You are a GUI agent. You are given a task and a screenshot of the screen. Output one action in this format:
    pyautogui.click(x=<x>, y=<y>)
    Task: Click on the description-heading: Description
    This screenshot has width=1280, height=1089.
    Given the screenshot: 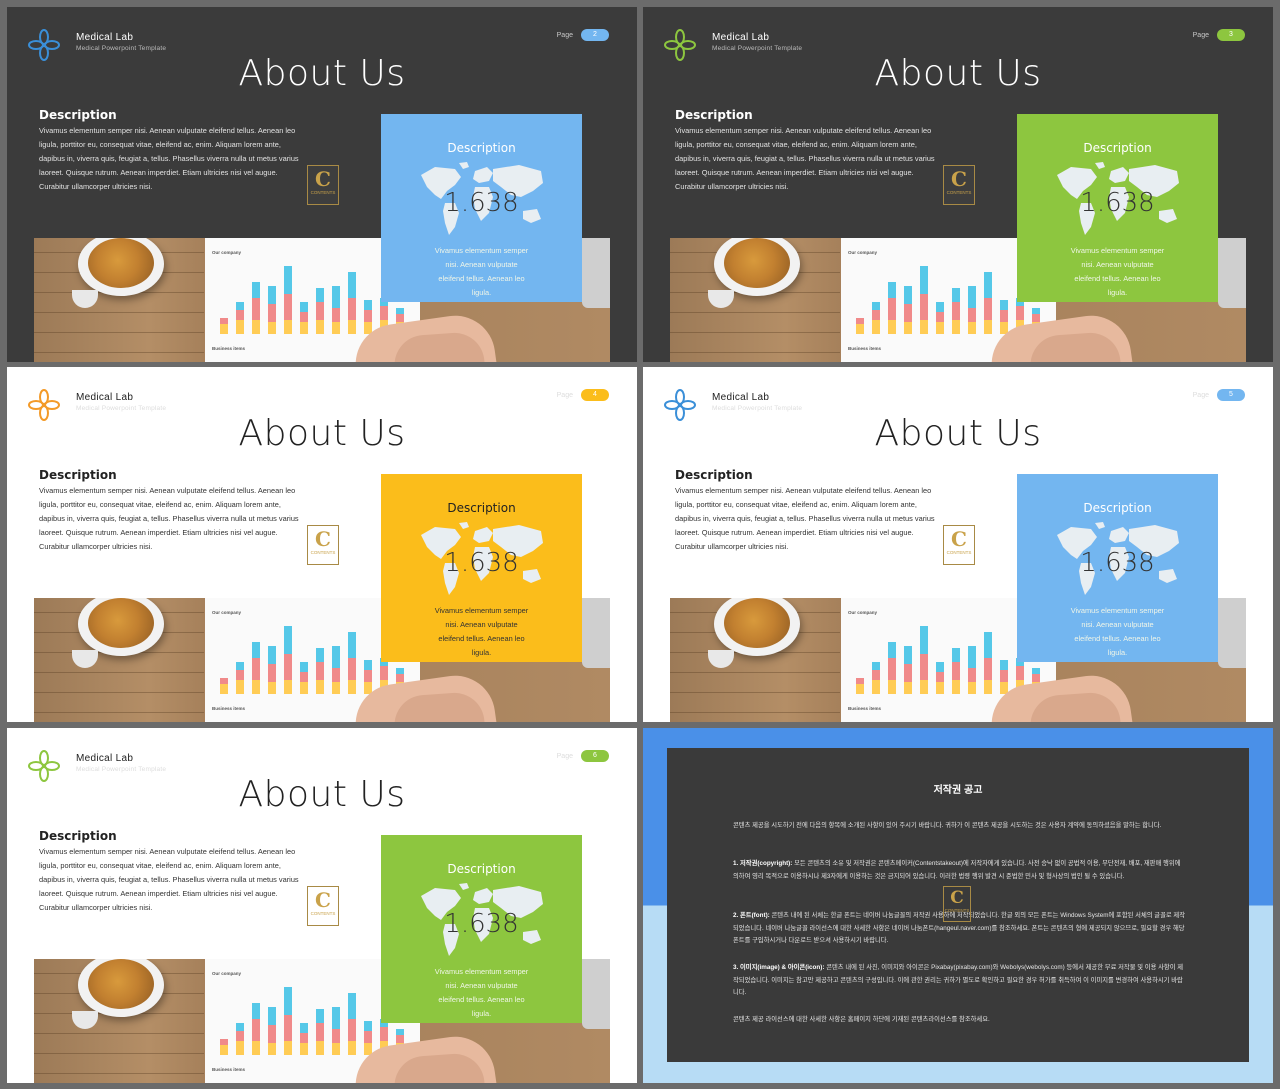 What is the action you would take?
    pyautogui.click(x=714, y=115)
    